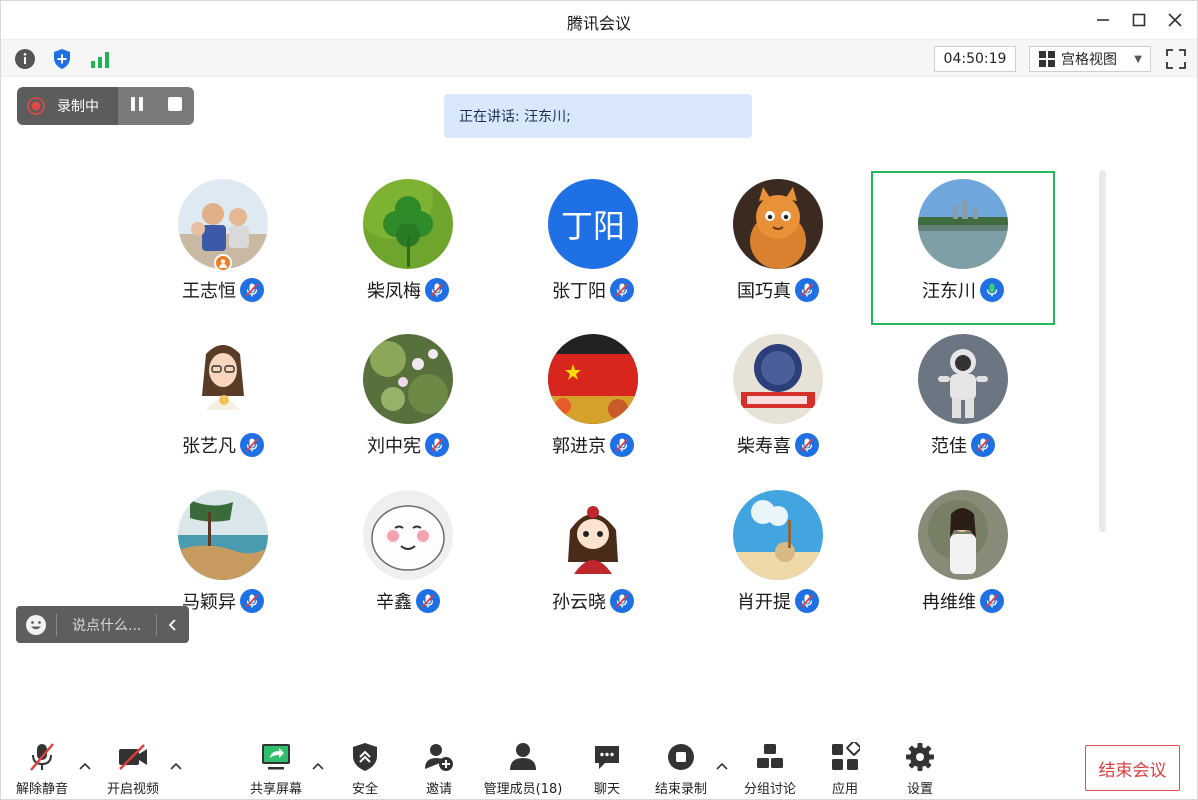 This screenshot has width=1198, height=800. What do you see at coordinates (173, 625) in the screenshot?
I see `chevron-left-icon` at bounding box center [173, 625].